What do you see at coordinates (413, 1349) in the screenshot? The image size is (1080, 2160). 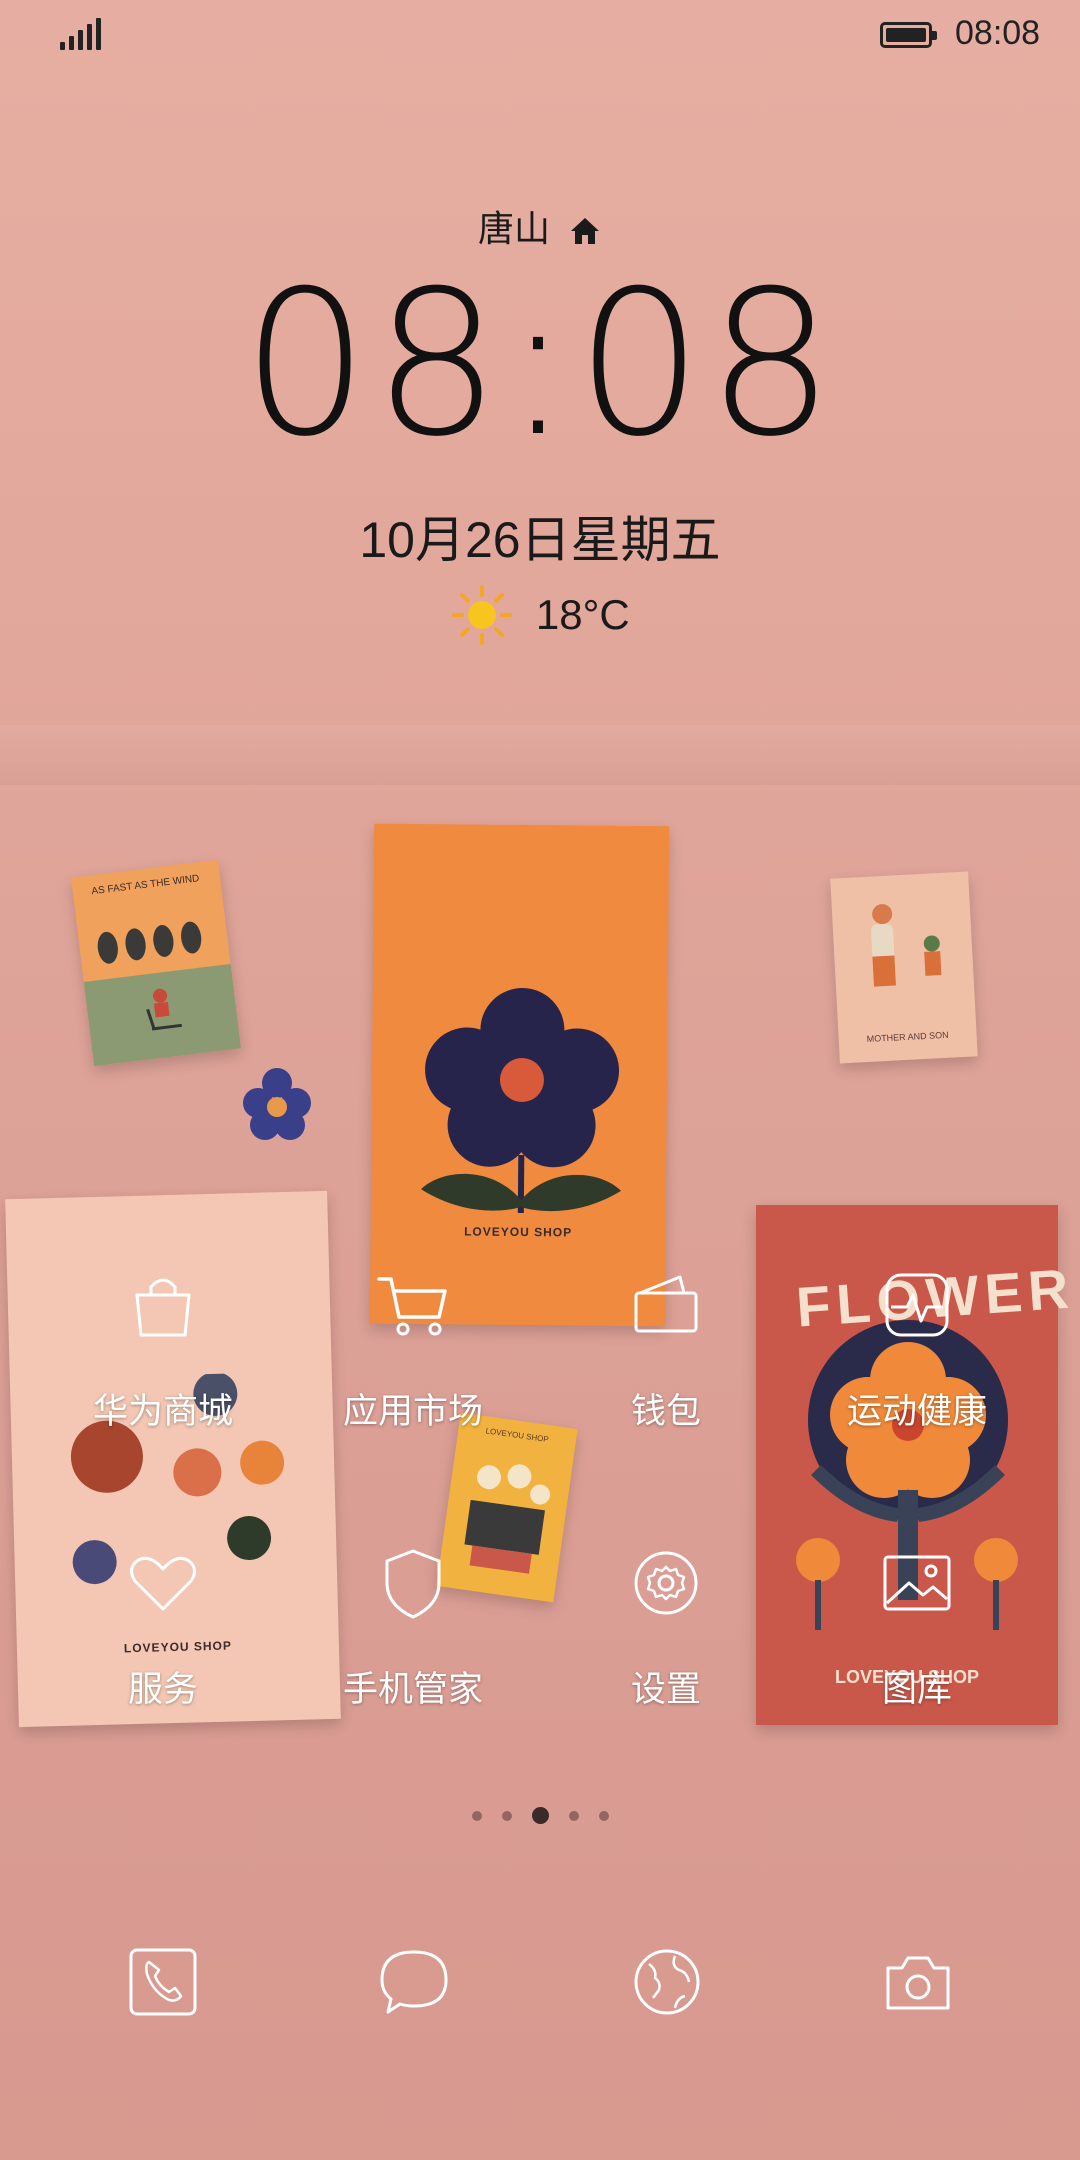 I see `app-app-market: 应用市场` at bounding box center [413, 1349].